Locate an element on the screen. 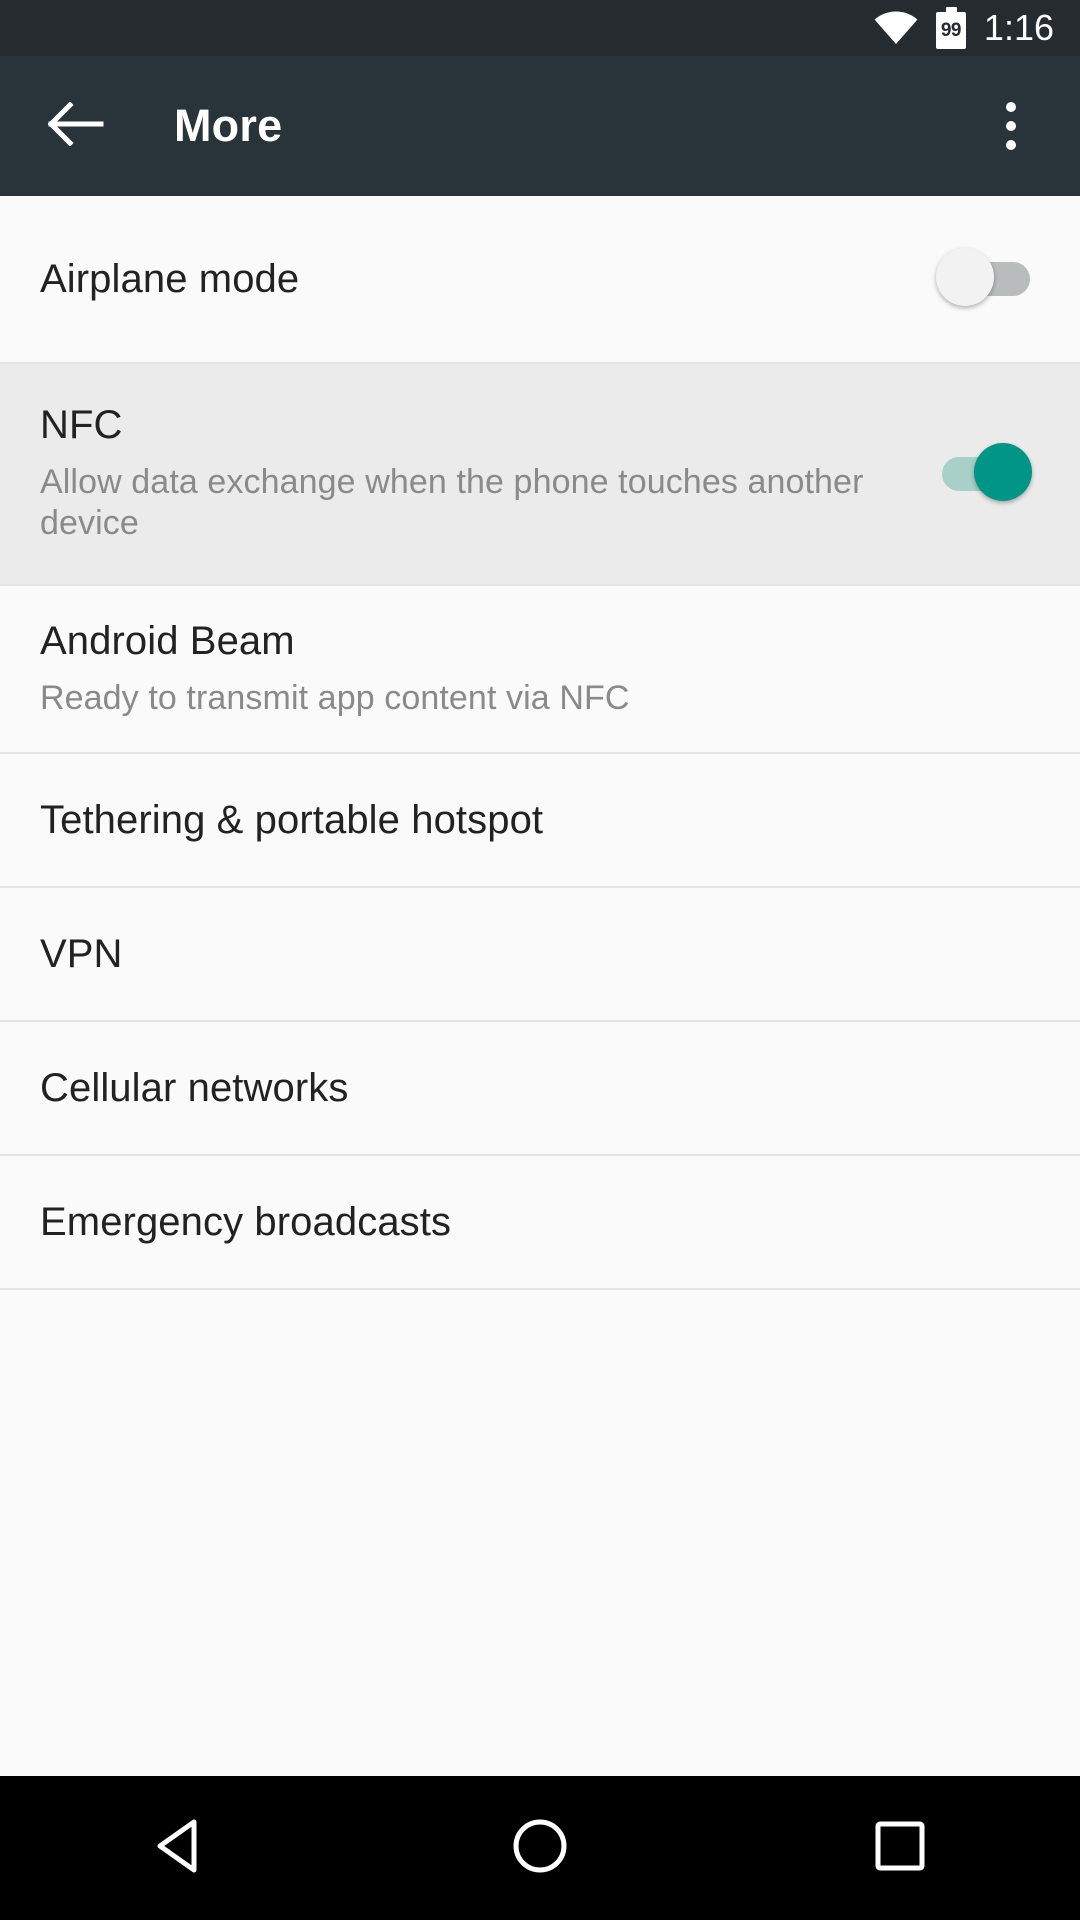  list-item-title: Tethering & portable hotspot is located at coordinates (292, 819).